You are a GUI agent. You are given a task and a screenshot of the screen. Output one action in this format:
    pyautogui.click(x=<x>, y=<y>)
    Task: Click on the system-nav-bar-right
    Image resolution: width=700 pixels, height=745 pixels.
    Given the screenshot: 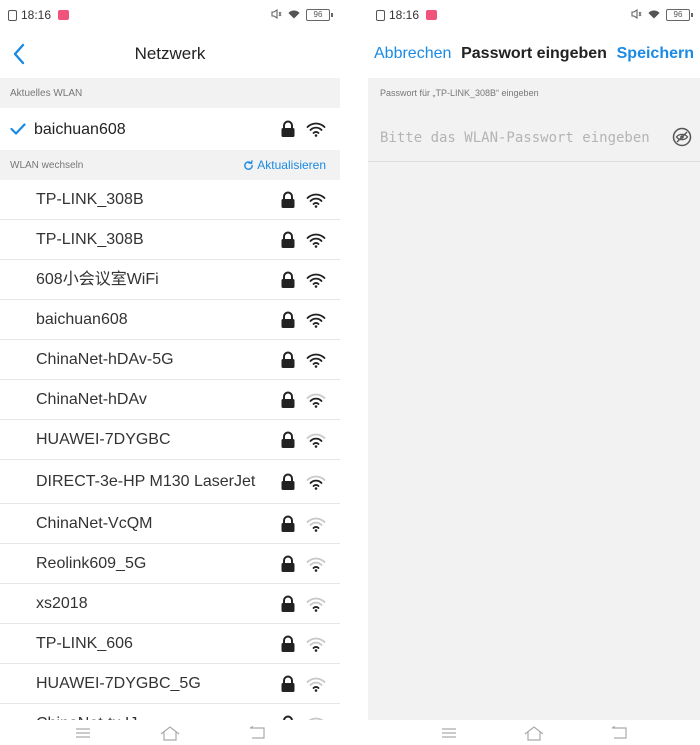 What is the action you would take?
    pyautogui.click(x=534, y=732)
    